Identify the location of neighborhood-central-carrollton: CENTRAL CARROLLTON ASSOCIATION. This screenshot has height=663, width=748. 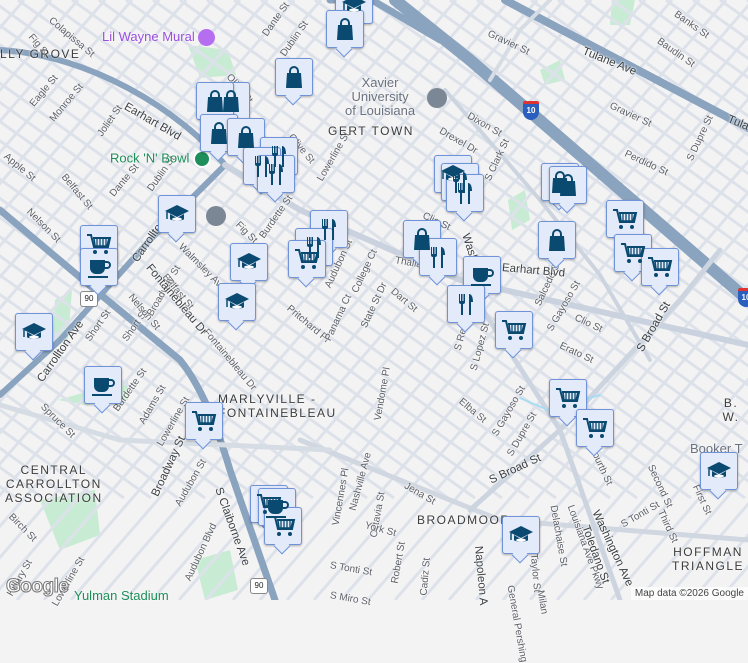
(54, 484).